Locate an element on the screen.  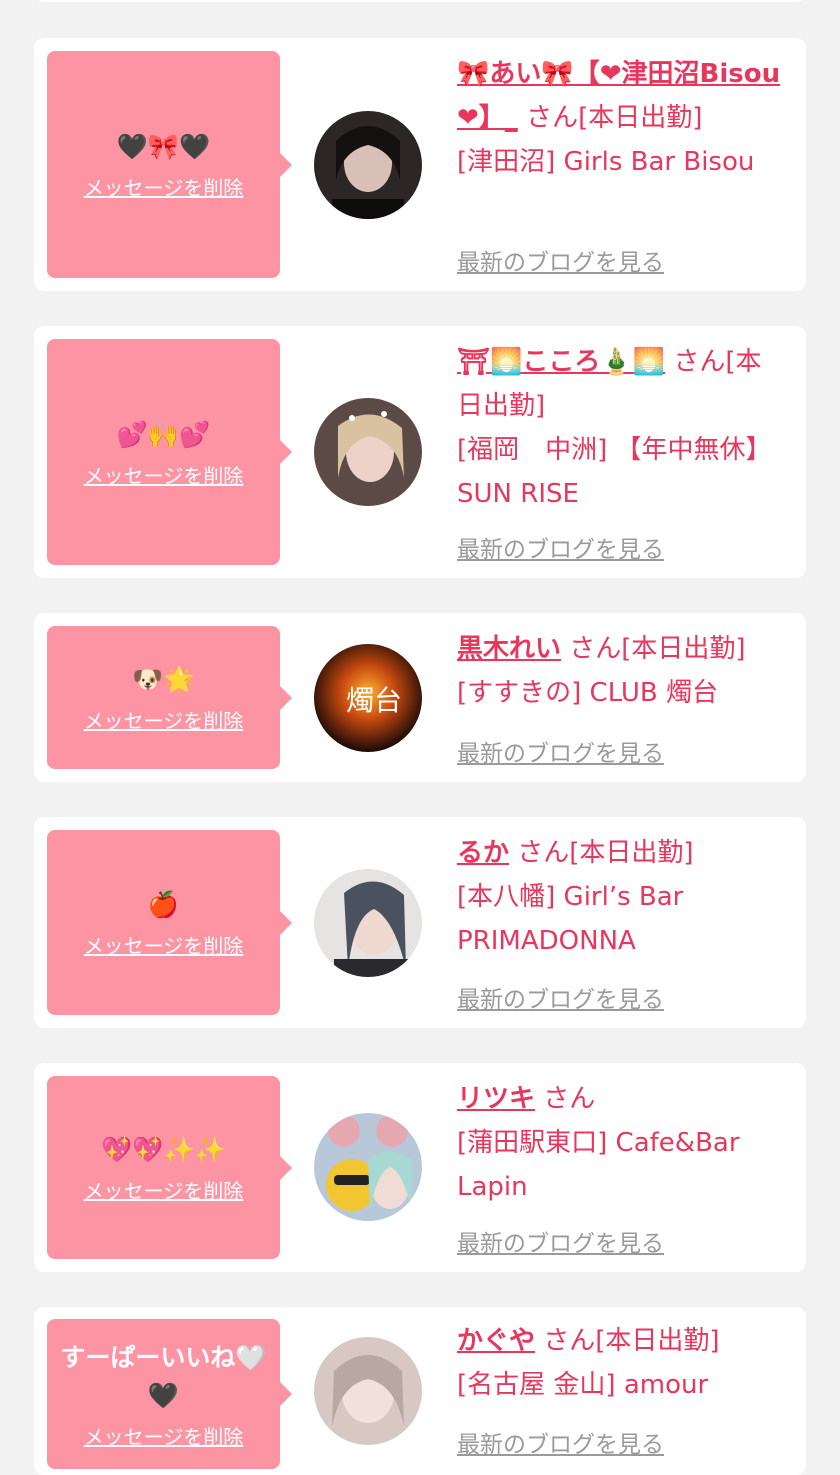
message-text: 🐶🌟 is located at coordinates (163, 679).